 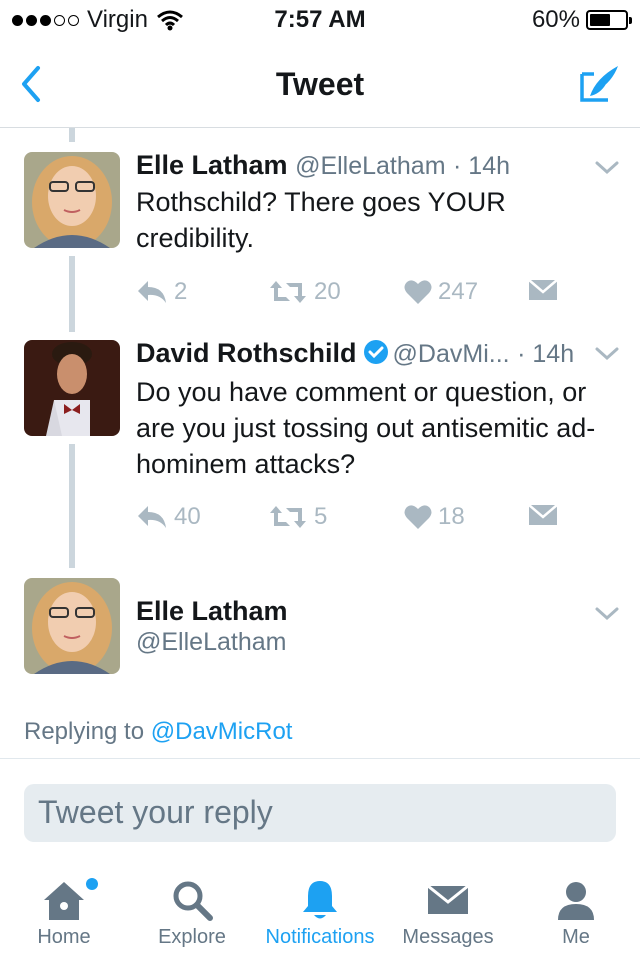 What do you see at coordinates (212, 611) in the screenshot?
I see `composer-author-name: Elle Latham` at bounding box center [212, 611].